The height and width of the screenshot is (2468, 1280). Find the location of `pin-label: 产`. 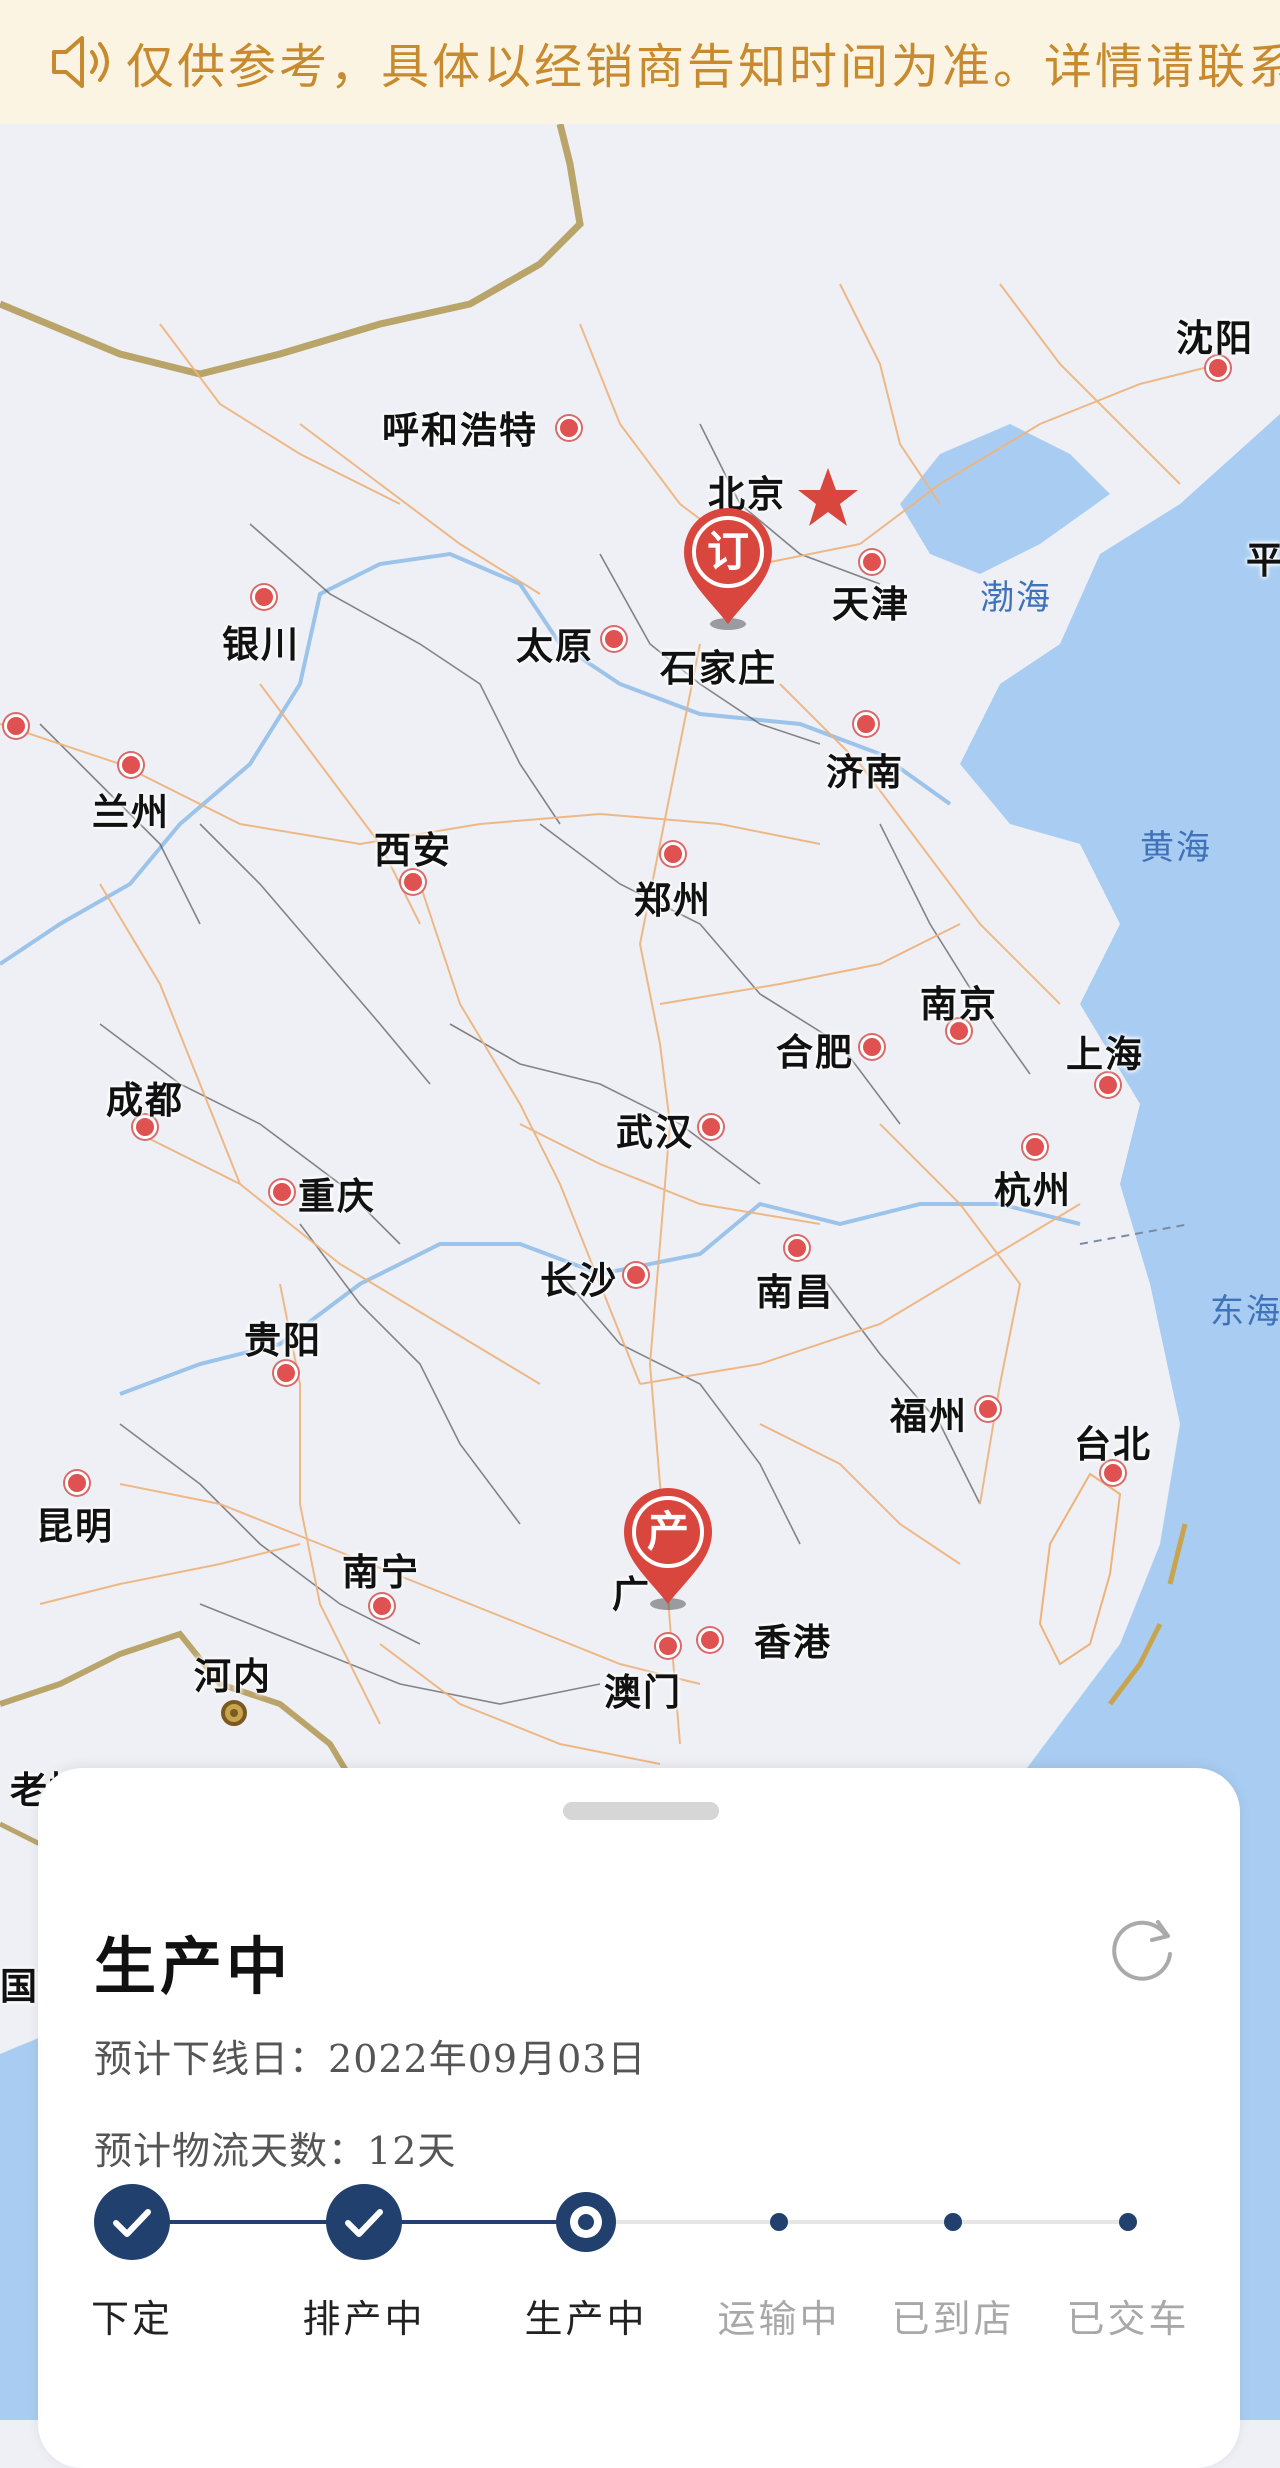

pin-label: 产 is located at coordinates (667, 1531).